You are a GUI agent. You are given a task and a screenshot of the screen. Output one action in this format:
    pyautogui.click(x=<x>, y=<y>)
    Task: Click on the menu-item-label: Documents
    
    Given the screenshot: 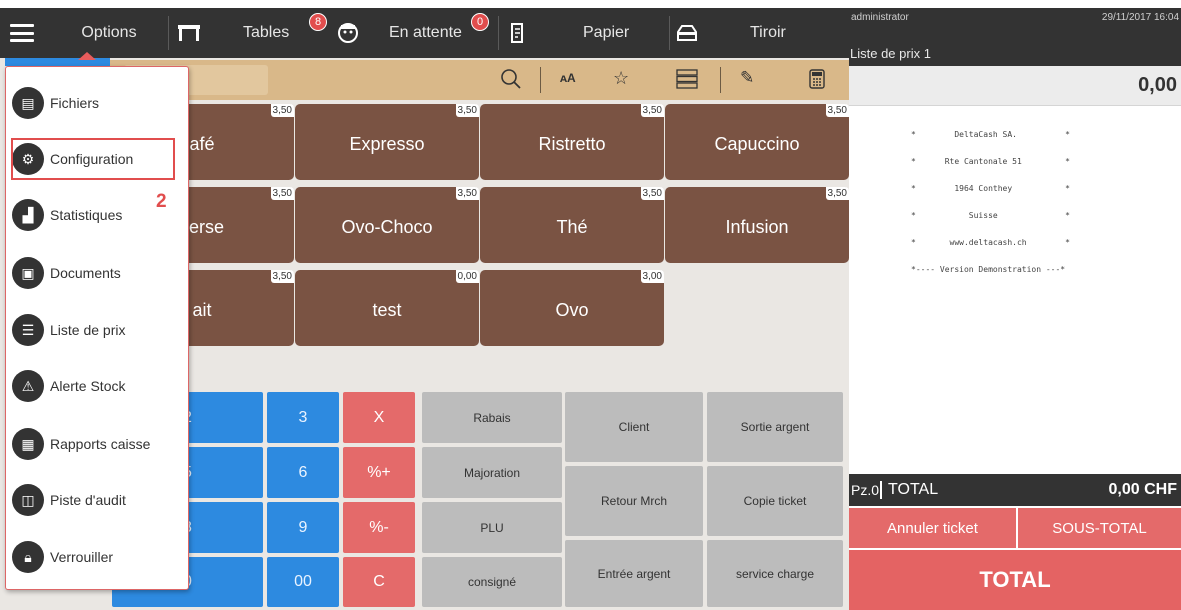 What is the action you would take?
    pyautogui.click(x=85, y=273)
    